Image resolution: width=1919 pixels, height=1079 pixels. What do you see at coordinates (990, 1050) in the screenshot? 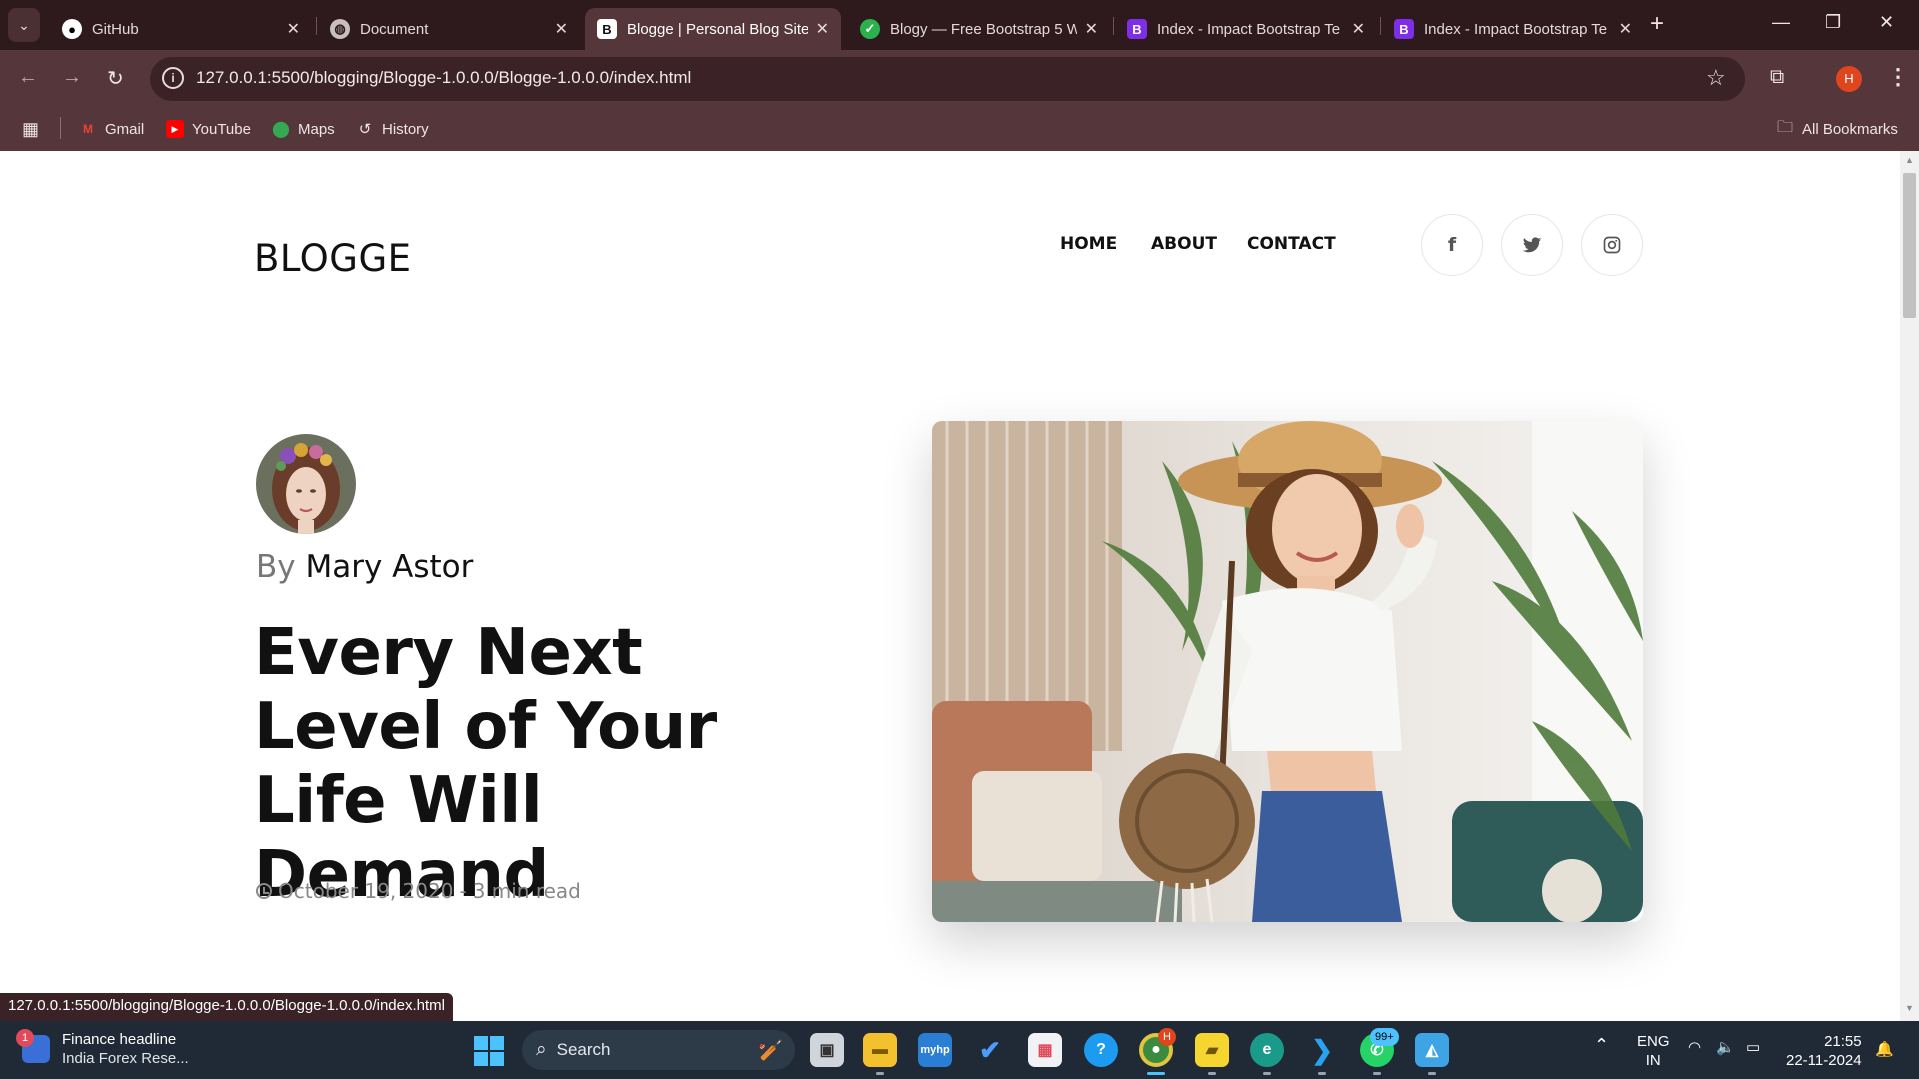
I see `todo-check-icon: ✔` at bounding box center [990, 1050].